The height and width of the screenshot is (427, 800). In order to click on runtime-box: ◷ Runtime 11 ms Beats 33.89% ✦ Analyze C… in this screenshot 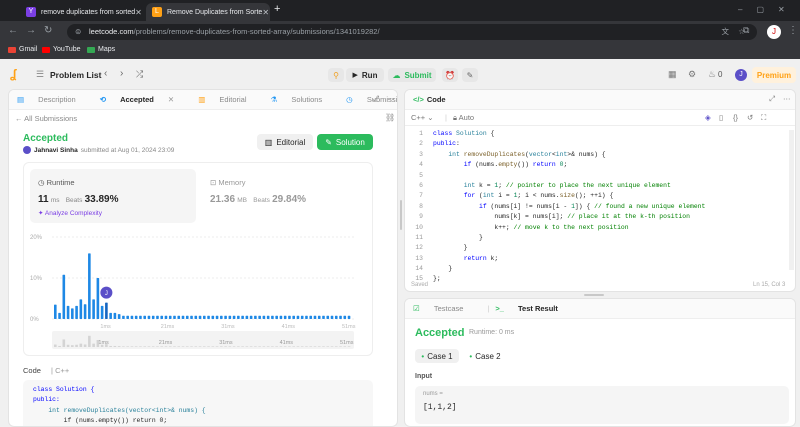, I will do `click(113, 196)`.